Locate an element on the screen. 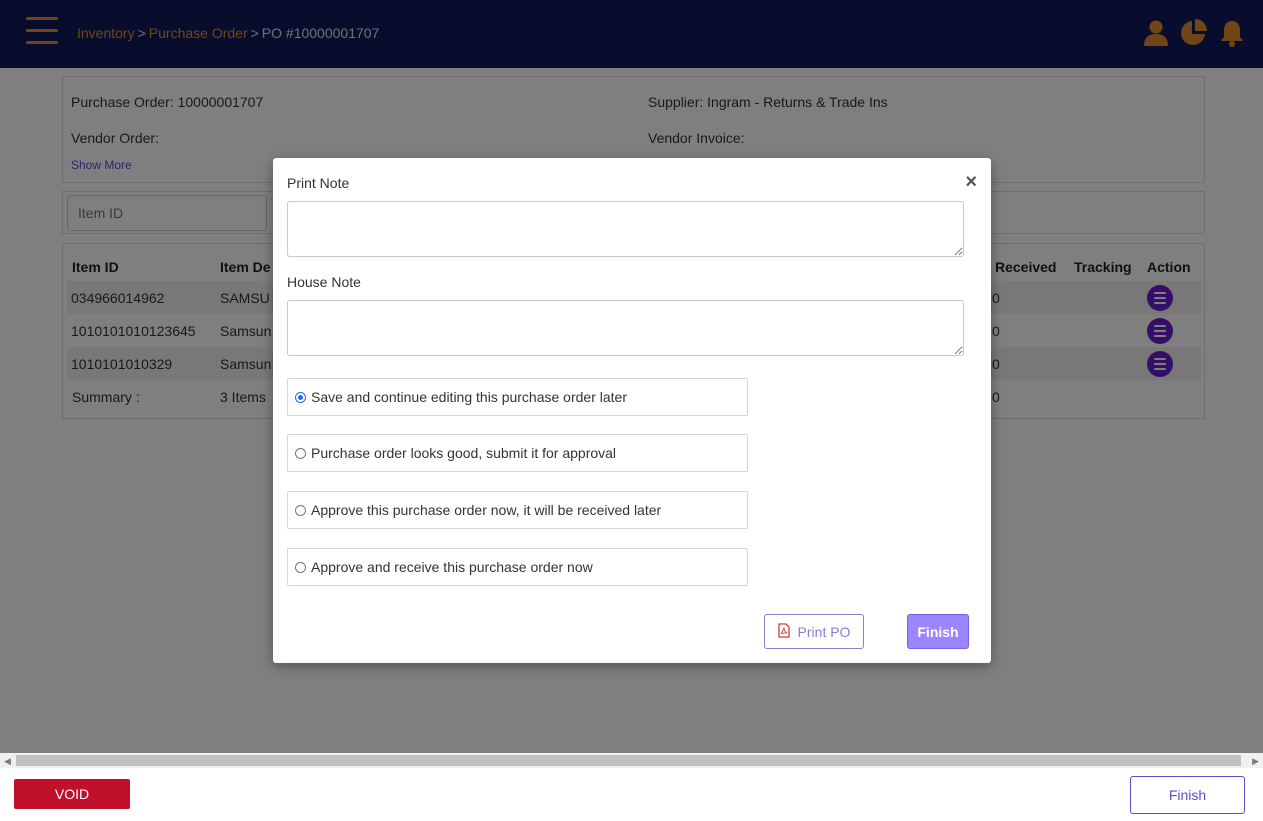 The width and height of the screenshot is (1263, 821). void-button: VOID is located at coordinates (72, 794).